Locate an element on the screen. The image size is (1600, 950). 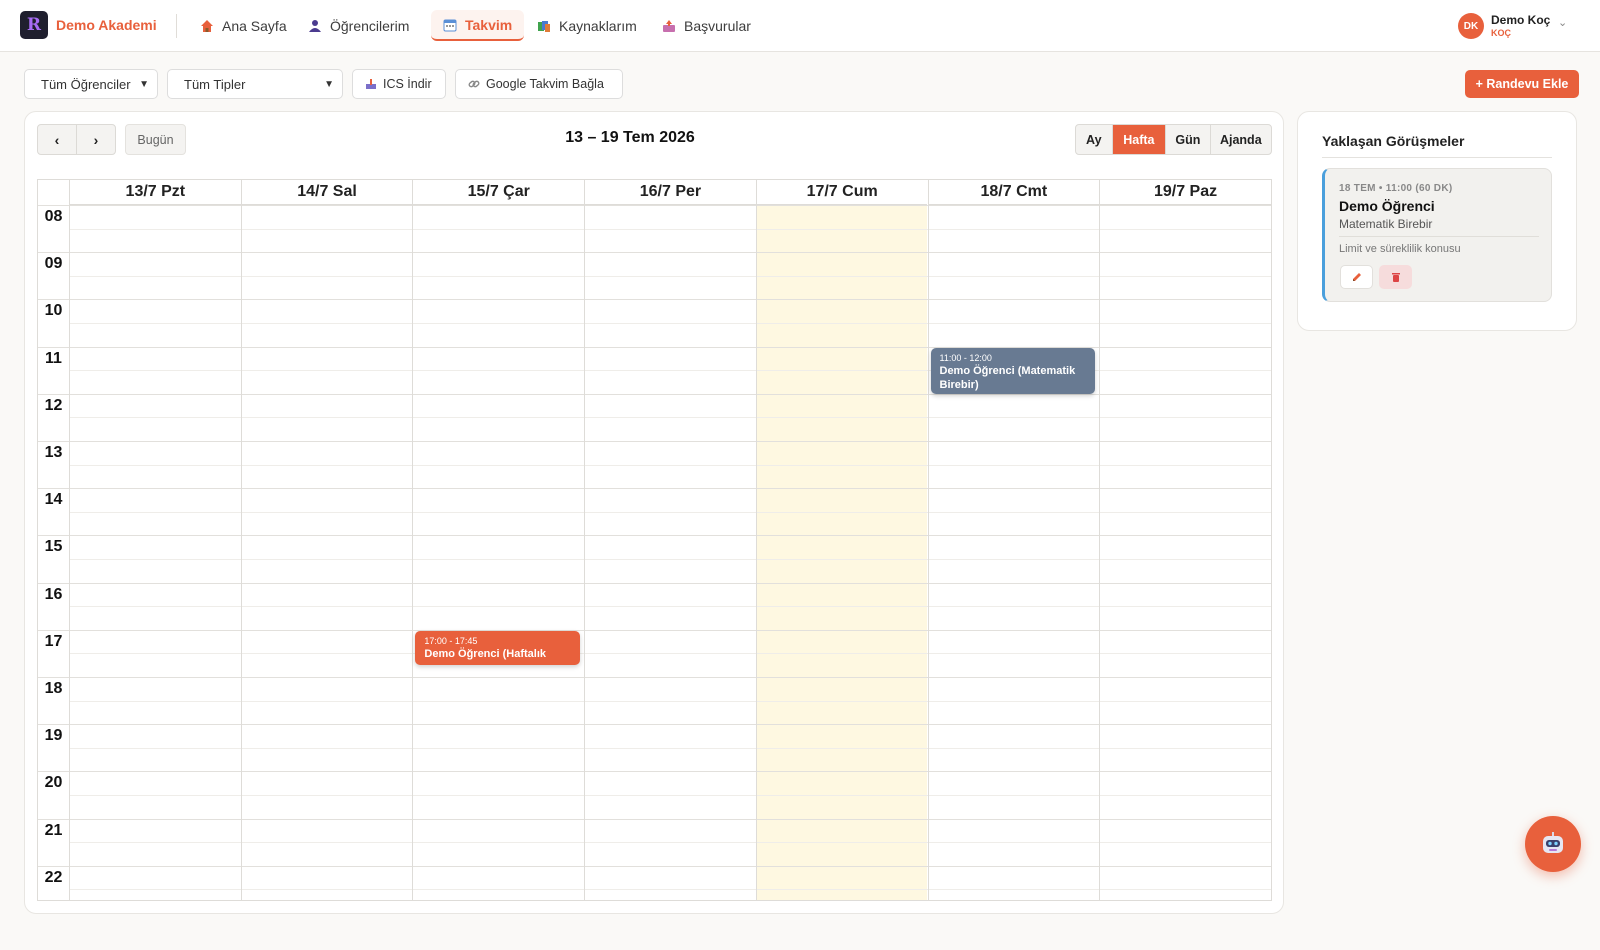
user-role: KOÇ is located at coordinates (1501, 33).